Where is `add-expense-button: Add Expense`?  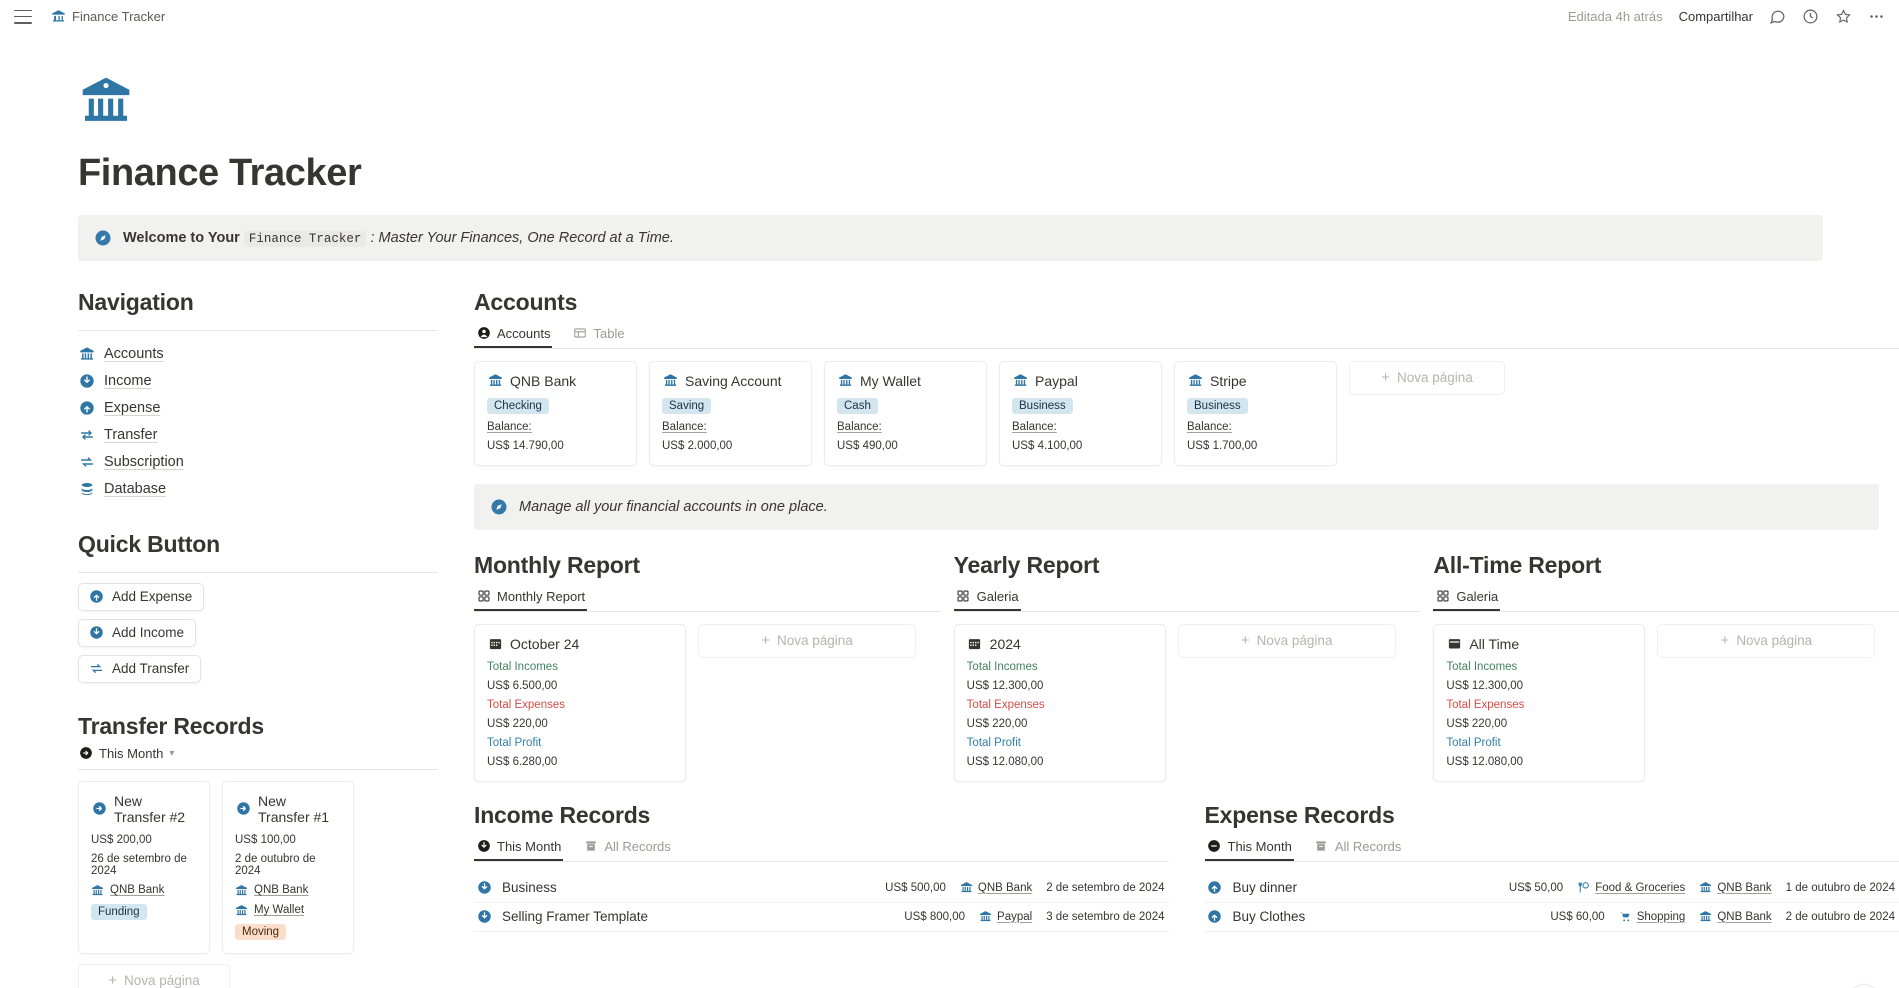 add-expense-button: Add Expense is located at coordinates (141, 596).